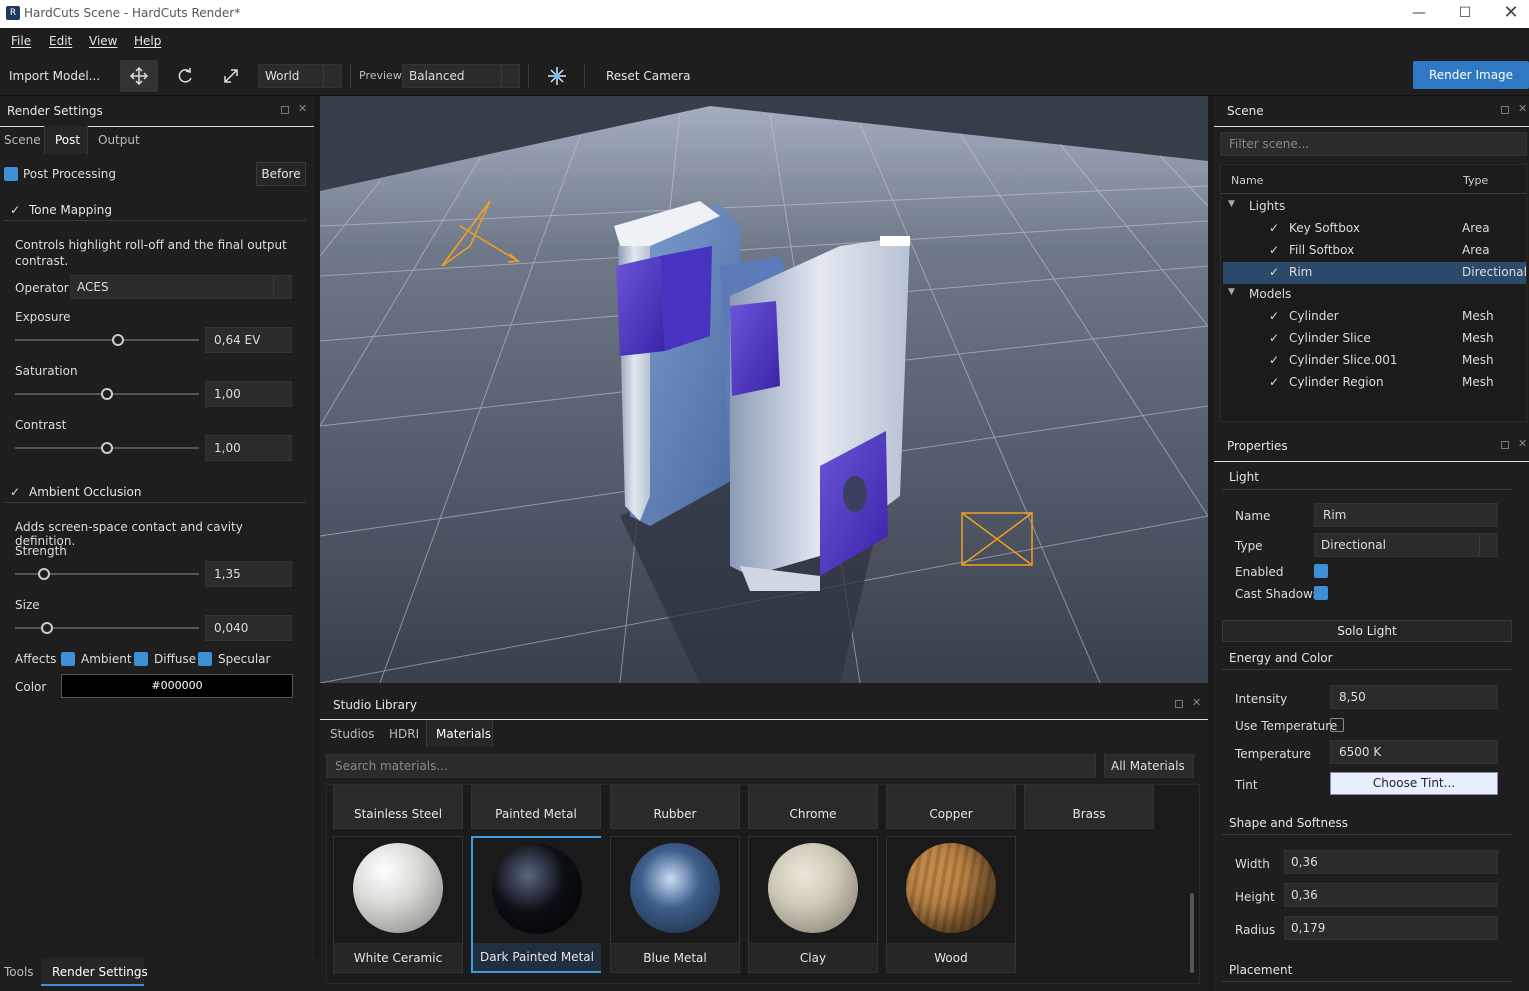 Image resolution: width=1529 pixels, height=991 pixels. I want to click on width-input: 0,36, so click(1391, 862).